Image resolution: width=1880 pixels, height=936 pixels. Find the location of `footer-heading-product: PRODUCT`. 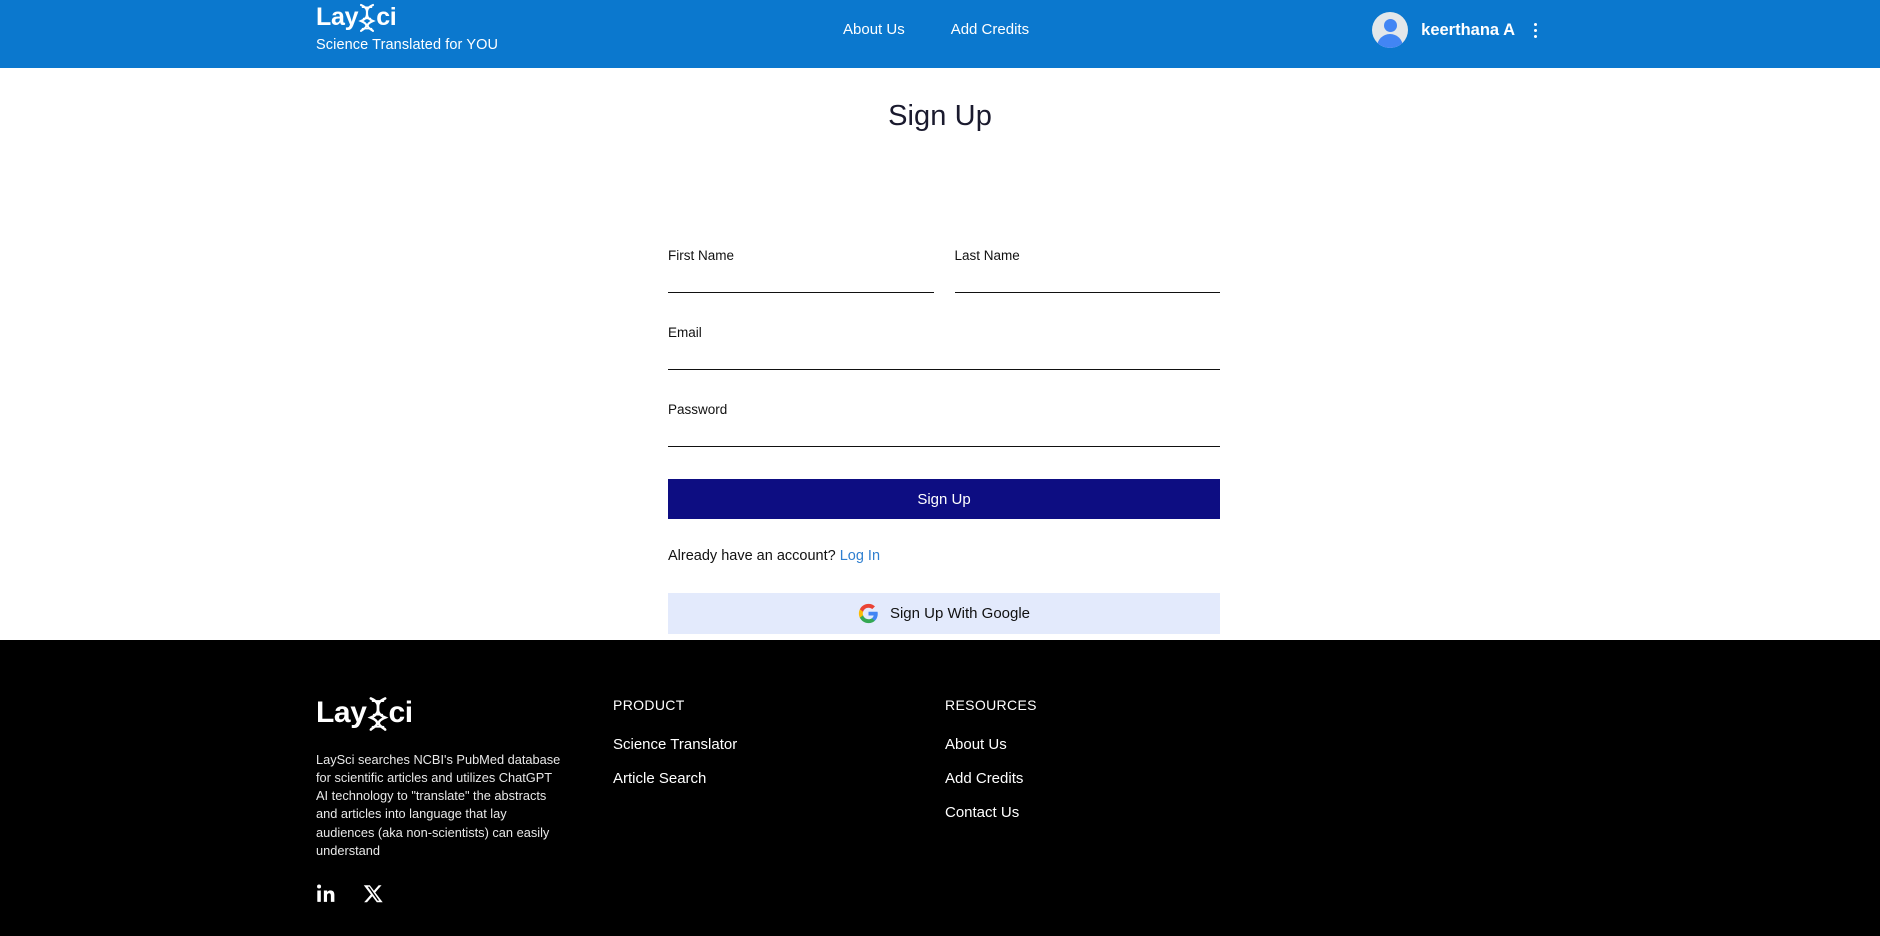

footer-heading-product: PRODUCT is located at coordinates (649, 705).